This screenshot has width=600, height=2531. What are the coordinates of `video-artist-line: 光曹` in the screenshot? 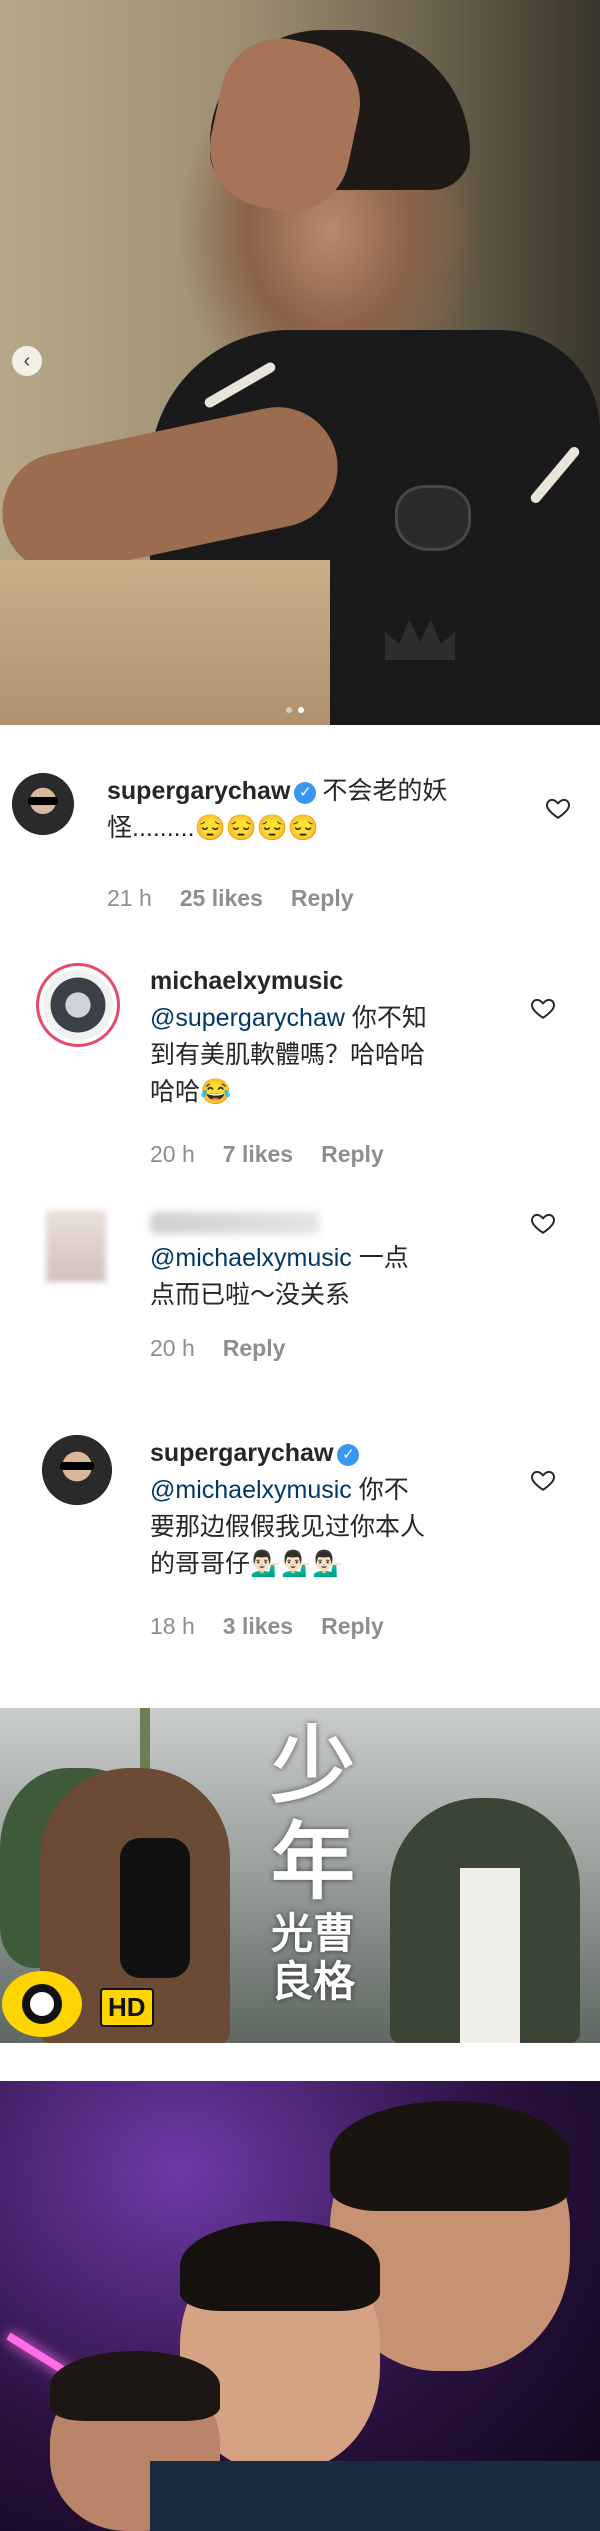 It's located at (312, 1933).